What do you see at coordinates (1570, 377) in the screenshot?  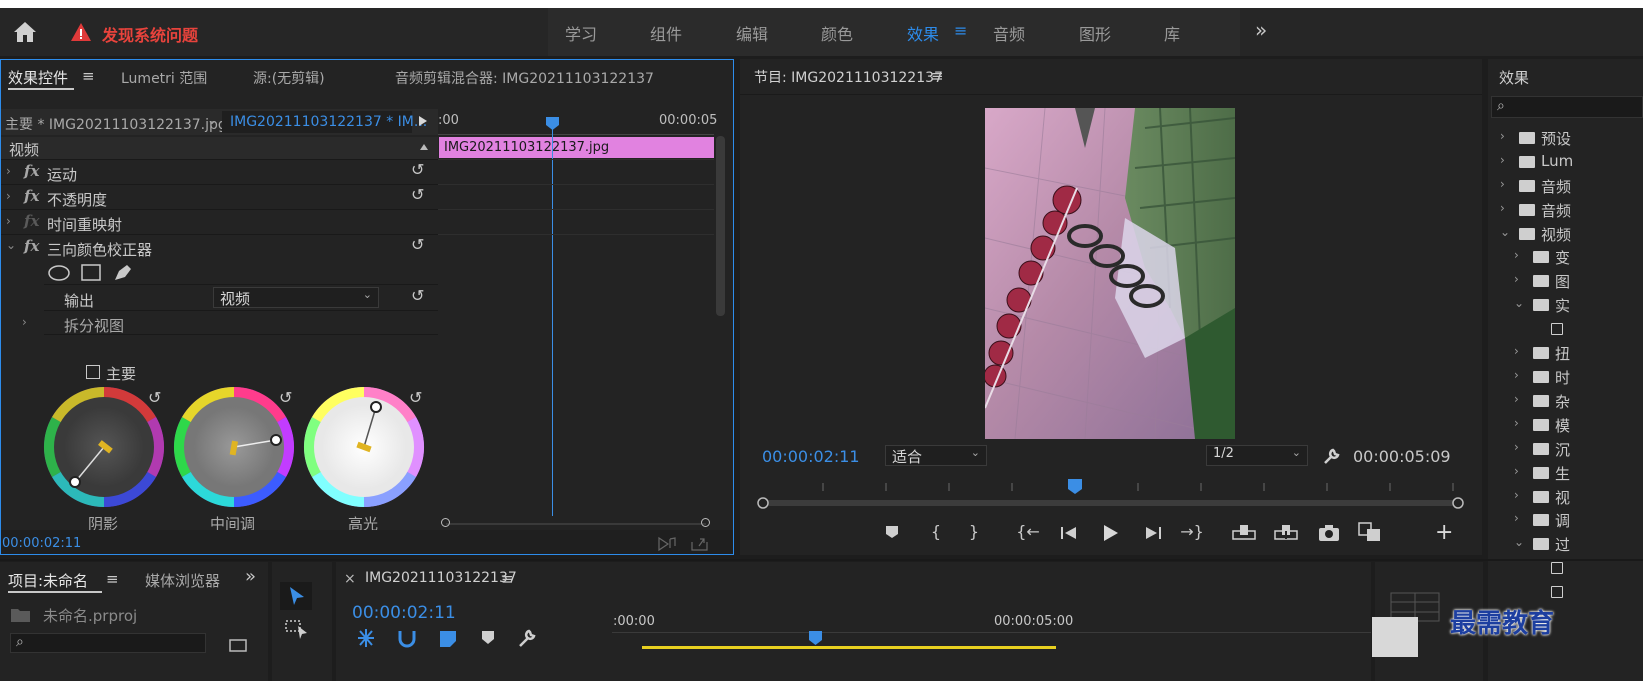 I see `effects-tree-item: › 时` at bounding box center [1570, 377].